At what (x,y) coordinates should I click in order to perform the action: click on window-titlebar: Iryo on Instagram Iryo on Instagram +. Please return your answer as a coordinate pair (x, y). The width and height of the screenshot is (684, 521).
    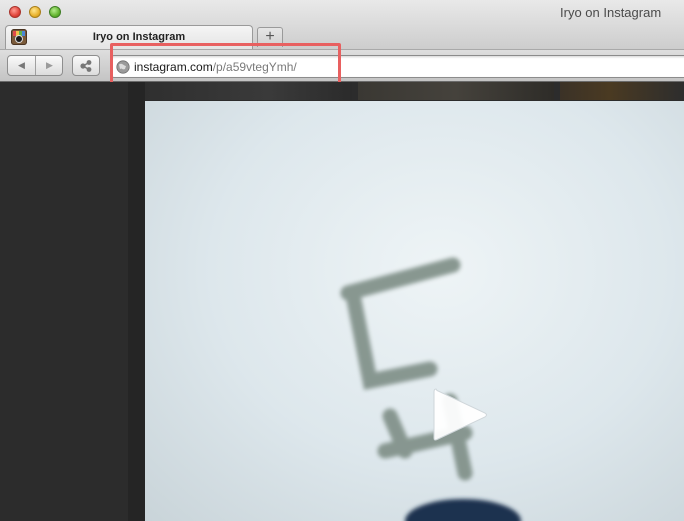
    Looking at the image, I should click on (342, 24).